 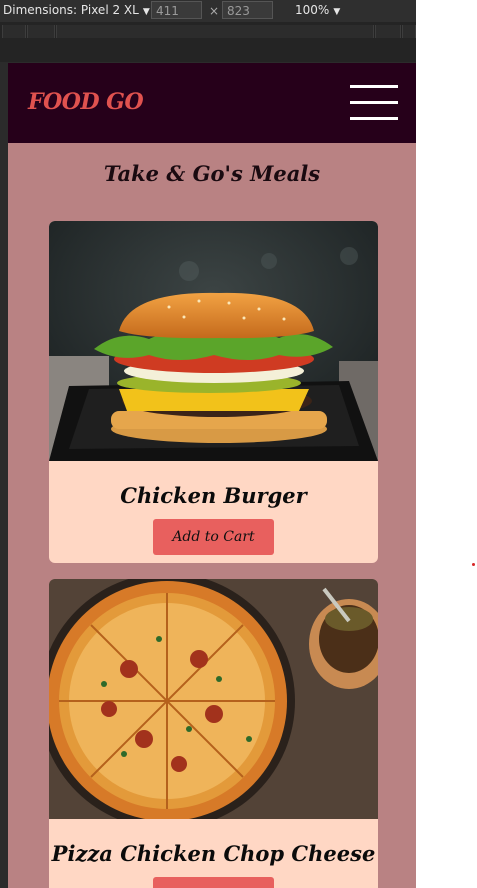 I want to click on device-dimensions-dropdown: Dimensions: Pixel 2 XL ▼, so click(x=76, y=10).